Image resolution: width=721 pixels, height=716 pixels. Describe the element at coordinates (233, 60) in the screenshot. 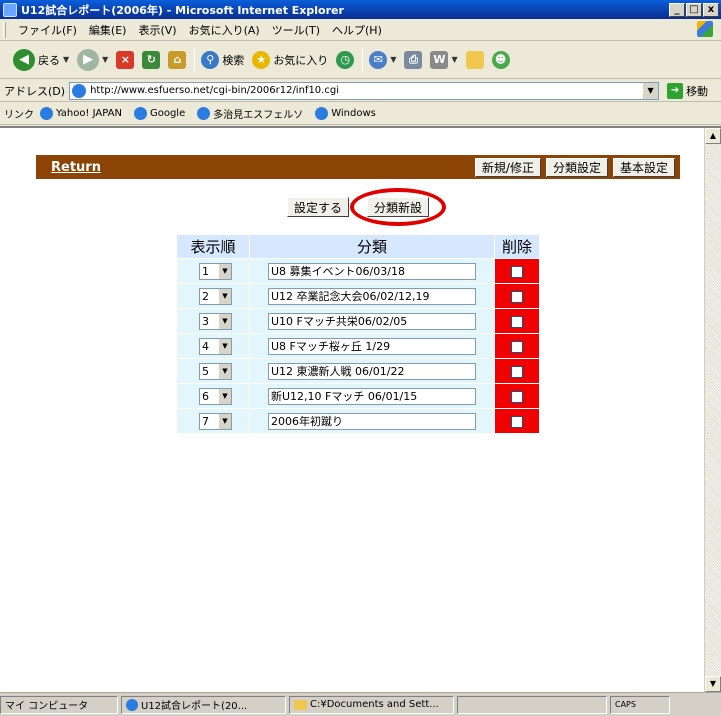

I see `search-label: 検索` at that location.